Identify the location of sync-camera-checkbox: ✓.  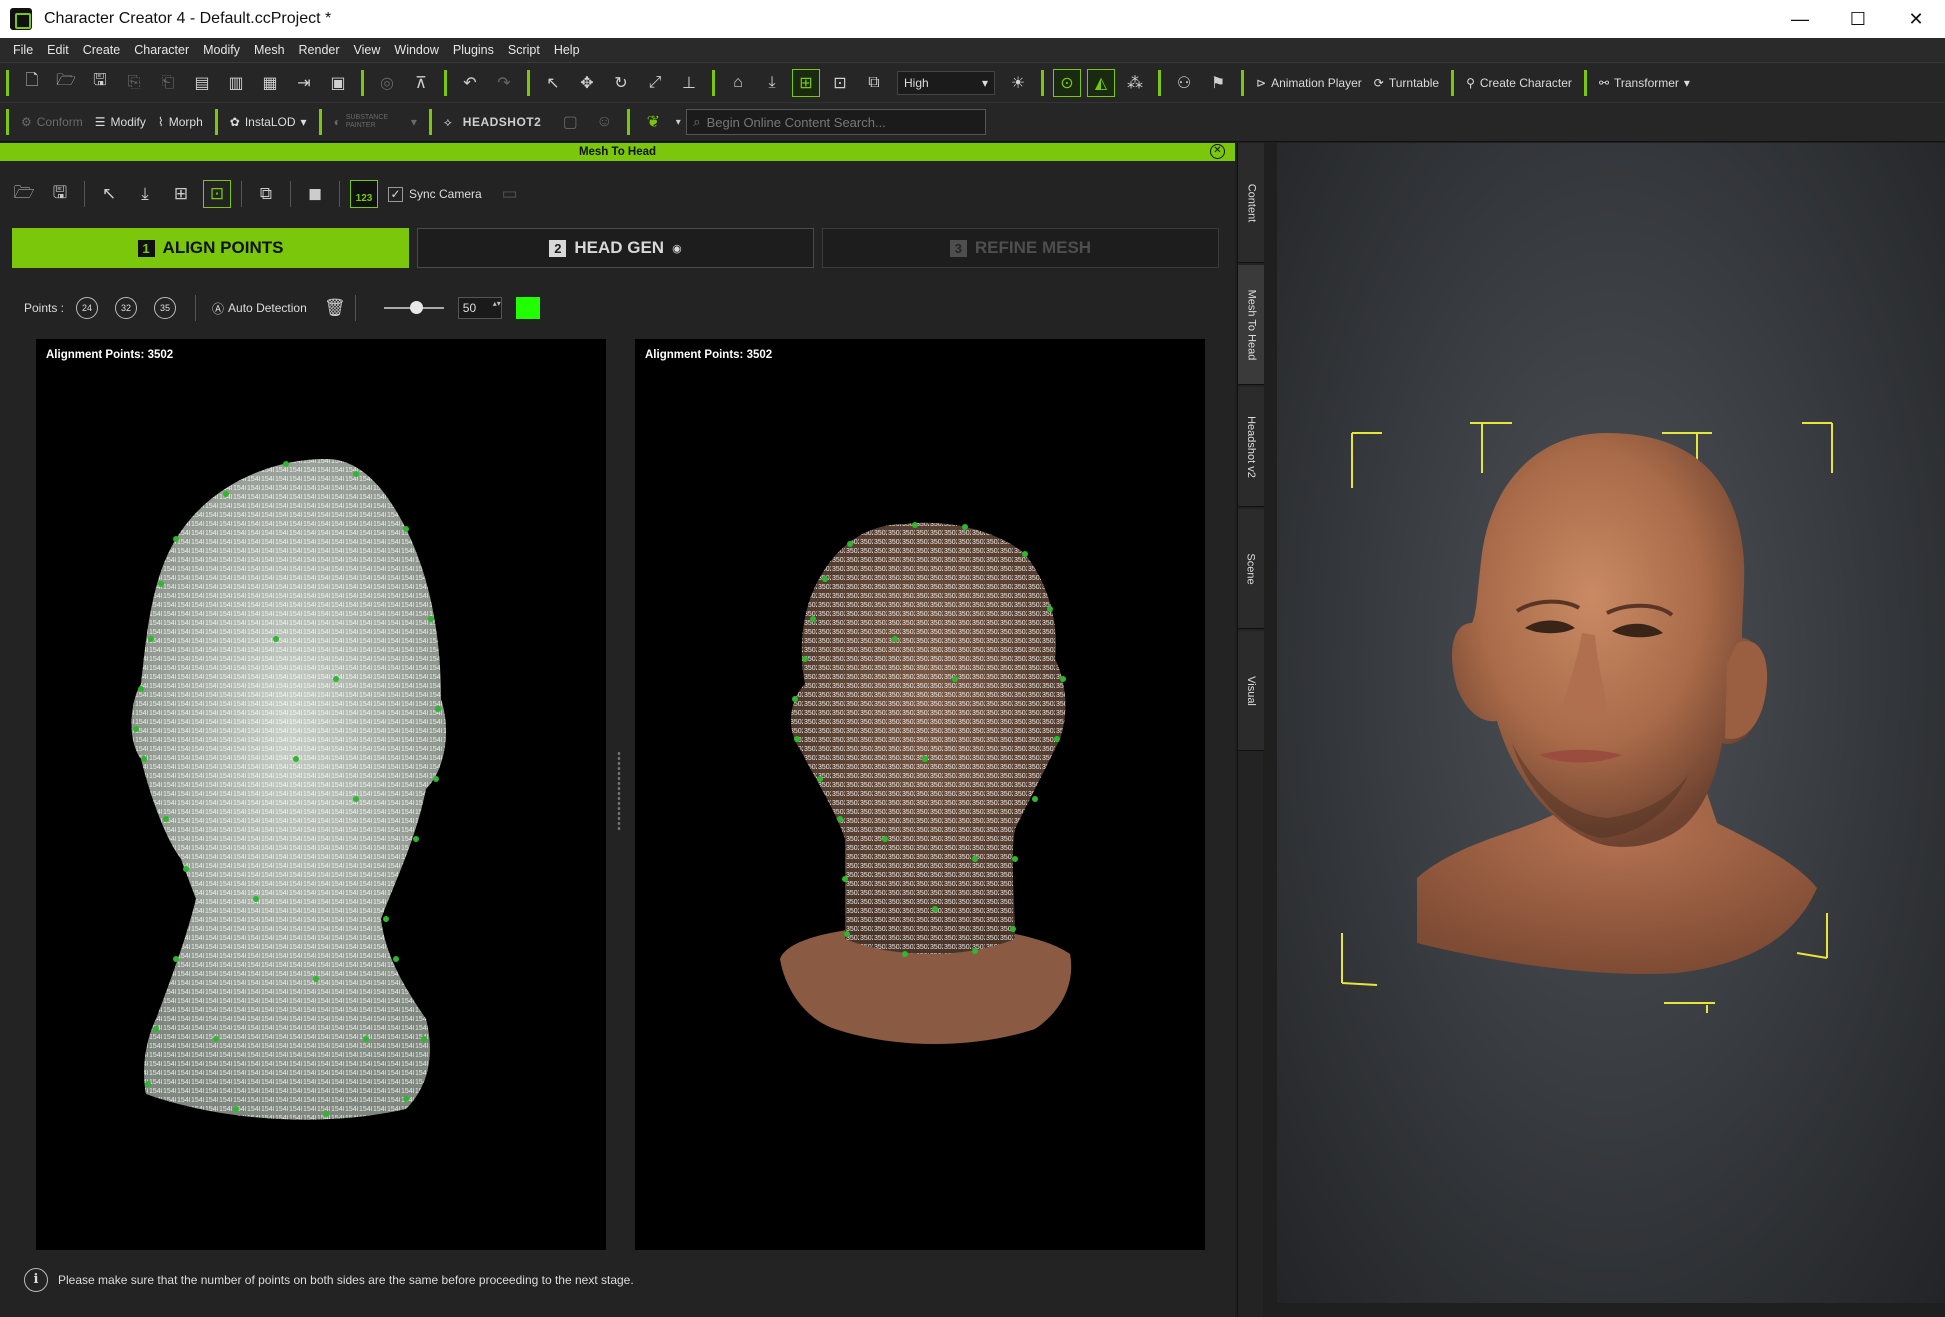
(395, 194).